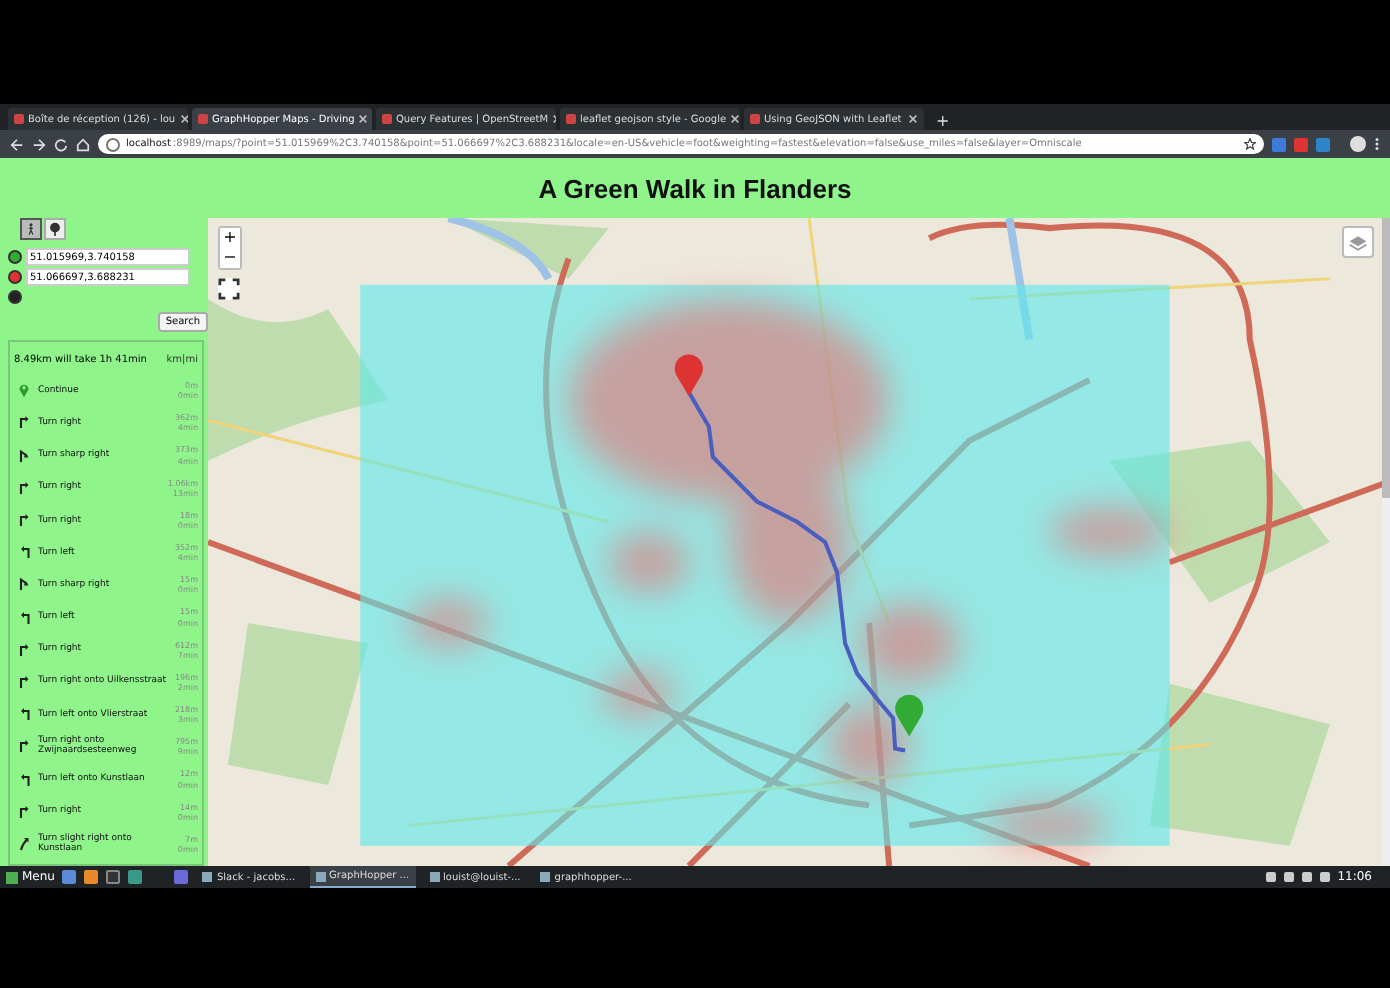 This screenshot has width=1390, height=988. Describe the element at coordinates (61, 144) in the screenshot. I see `reload-icon` at that location.